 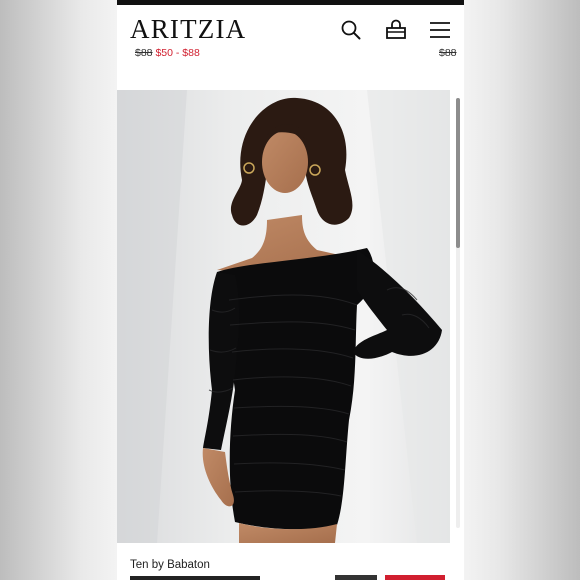 What do you see at coordinates (440, 30) in the screenshot?
I see `menu-icon` at bounding box center [440, 30].